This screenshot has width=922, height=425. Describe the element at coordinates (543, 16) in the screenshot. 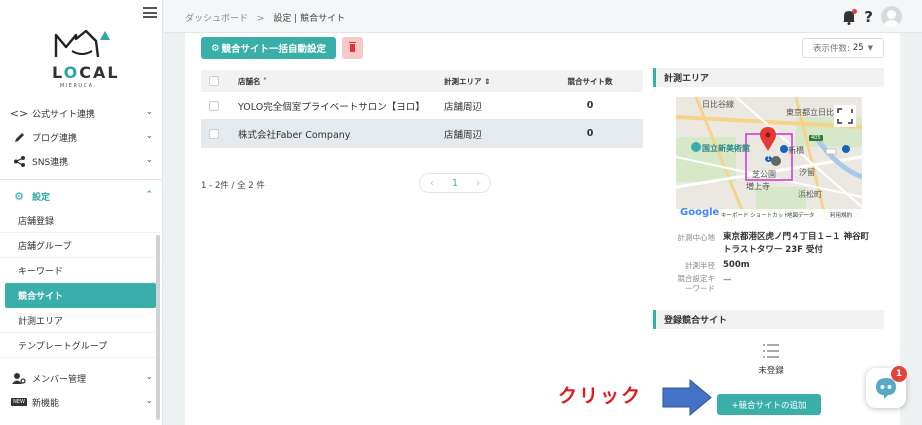

I see `top-header: ダッシュボード > 設定 | 競合サイト ?` at that location.